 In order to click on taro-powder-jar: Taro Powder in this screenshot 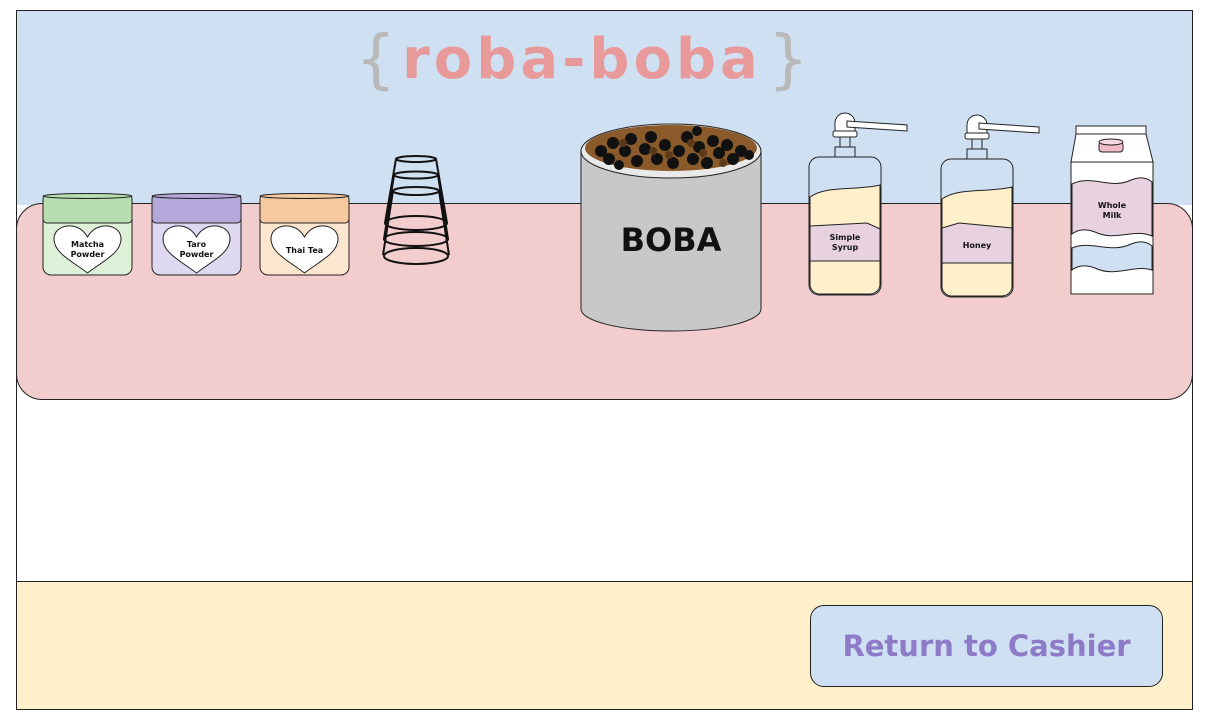, I will do `click(197, 235)`.